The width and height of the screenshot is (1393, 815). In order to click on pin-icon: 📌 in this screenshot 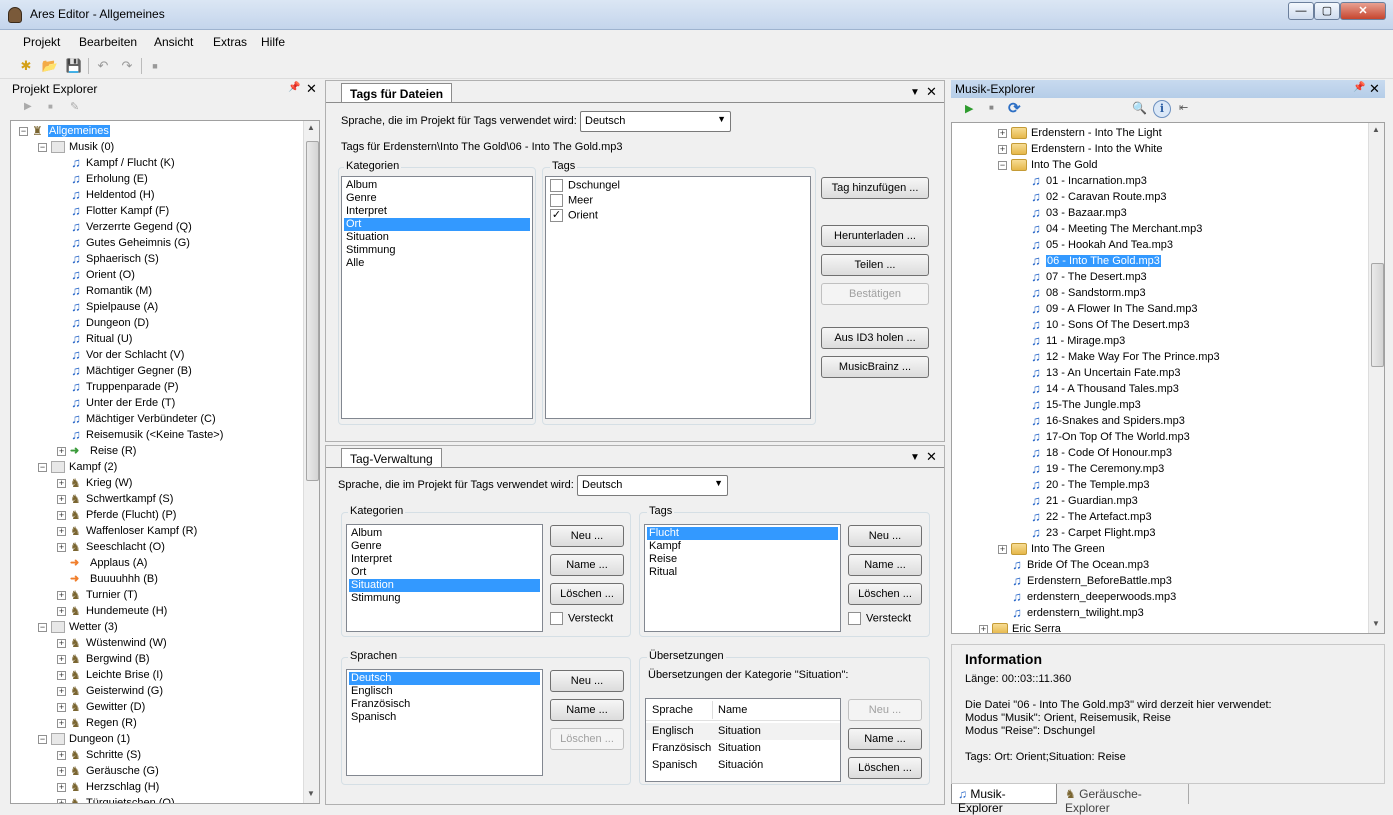, I will do `click(294, 87)`.